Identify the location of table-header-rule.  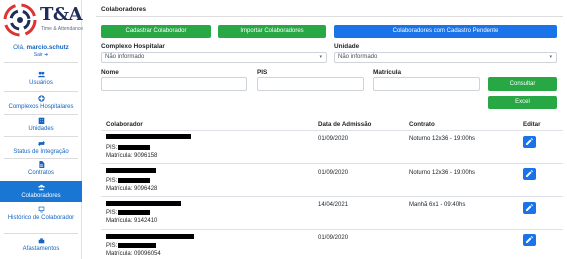
(332, 130).